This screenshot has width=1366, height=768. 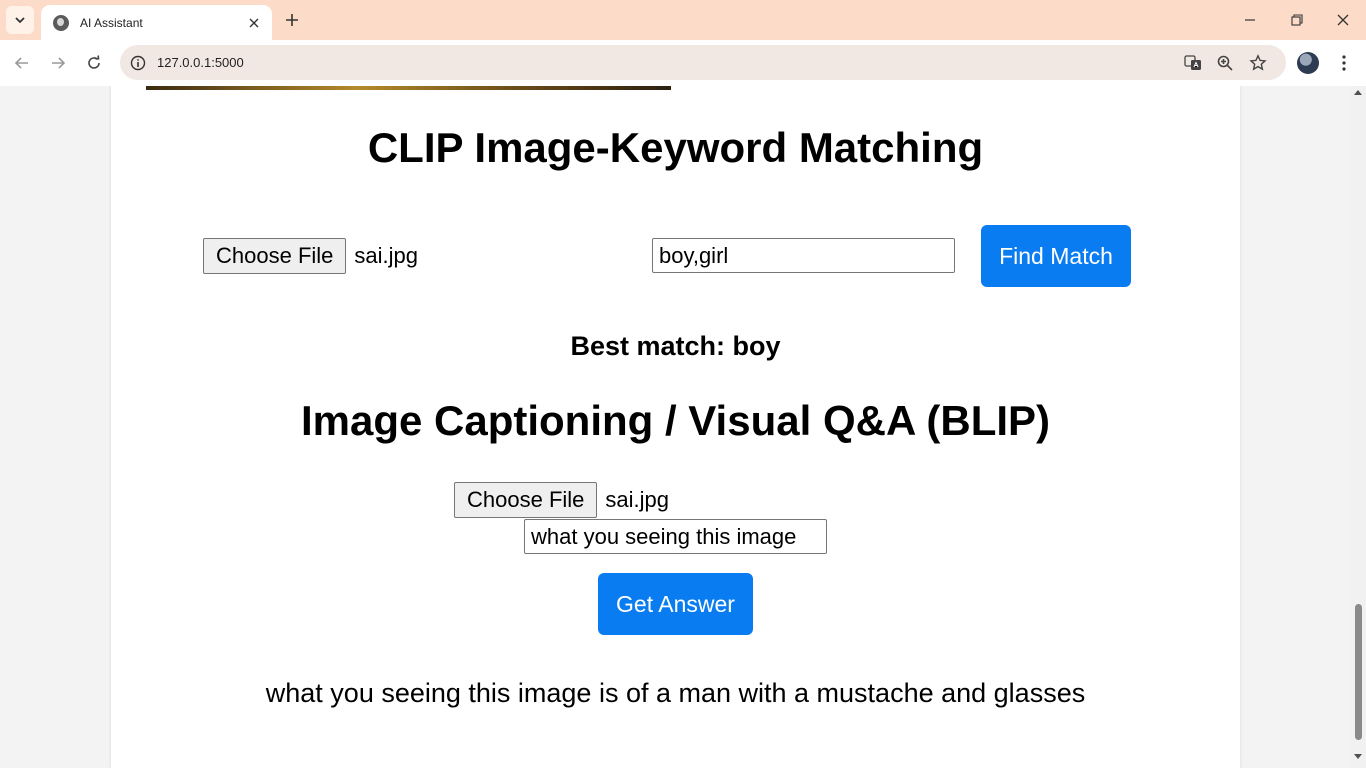 I want to click on tab-search-button, so click(x=20, y=20).